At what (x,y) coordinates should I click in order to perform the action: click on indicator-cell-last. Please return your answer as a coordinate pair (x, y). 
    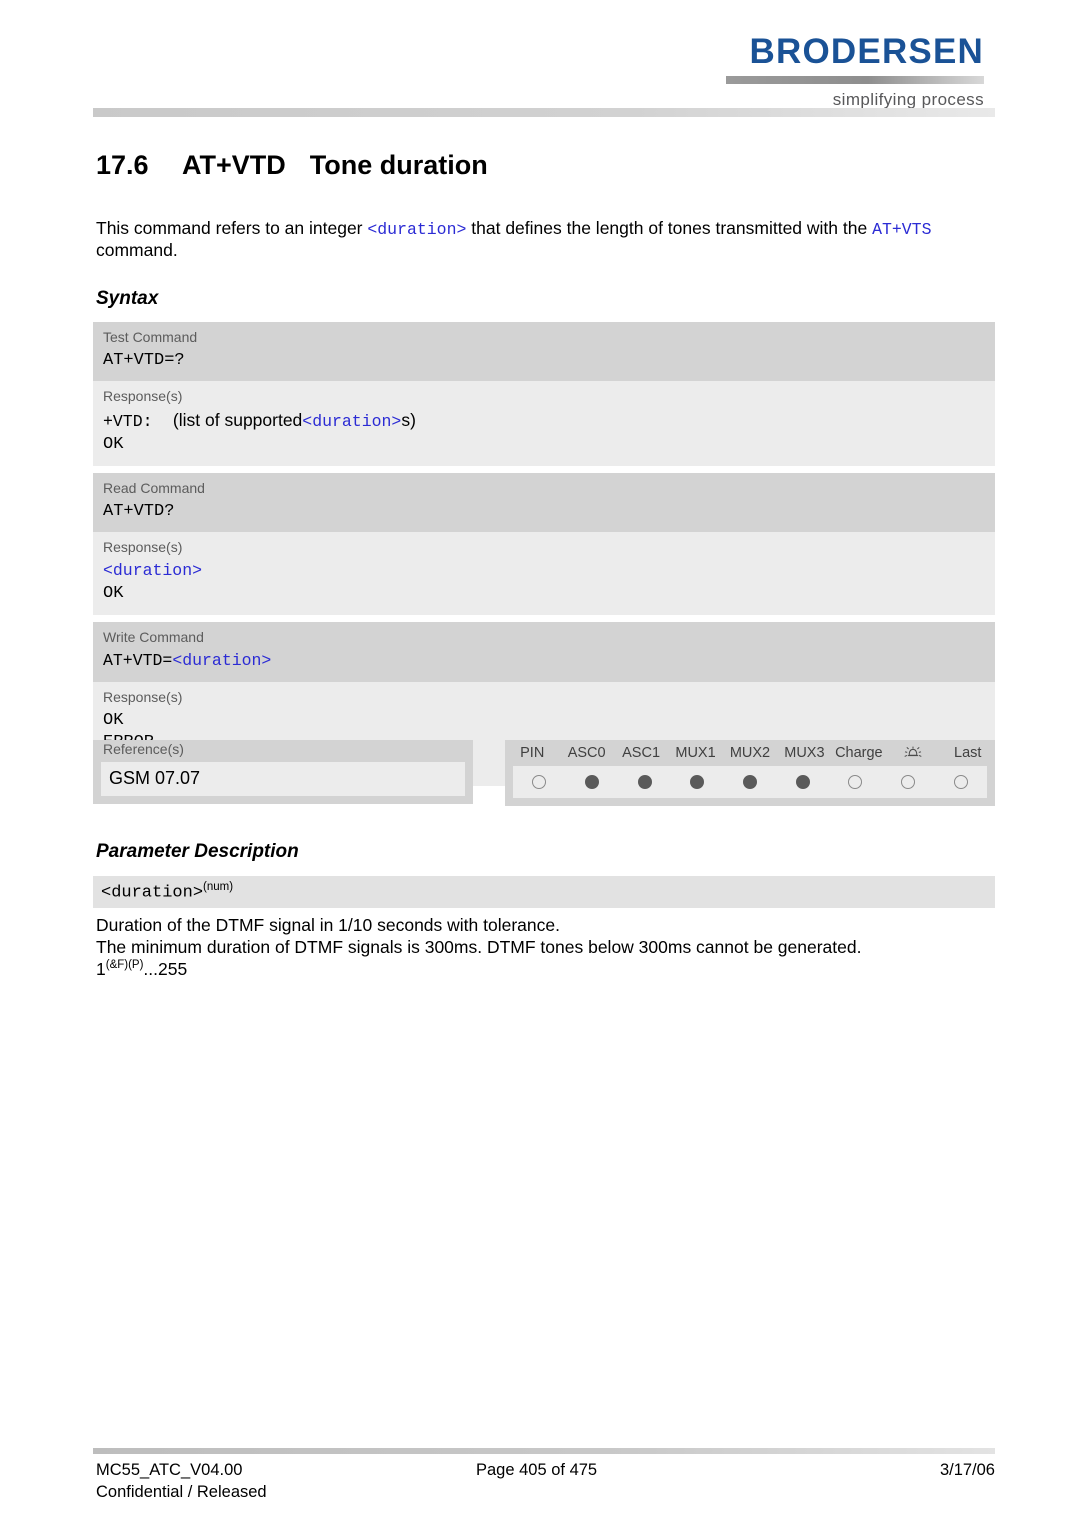
    Looking at the image, I should click on (960, 782).